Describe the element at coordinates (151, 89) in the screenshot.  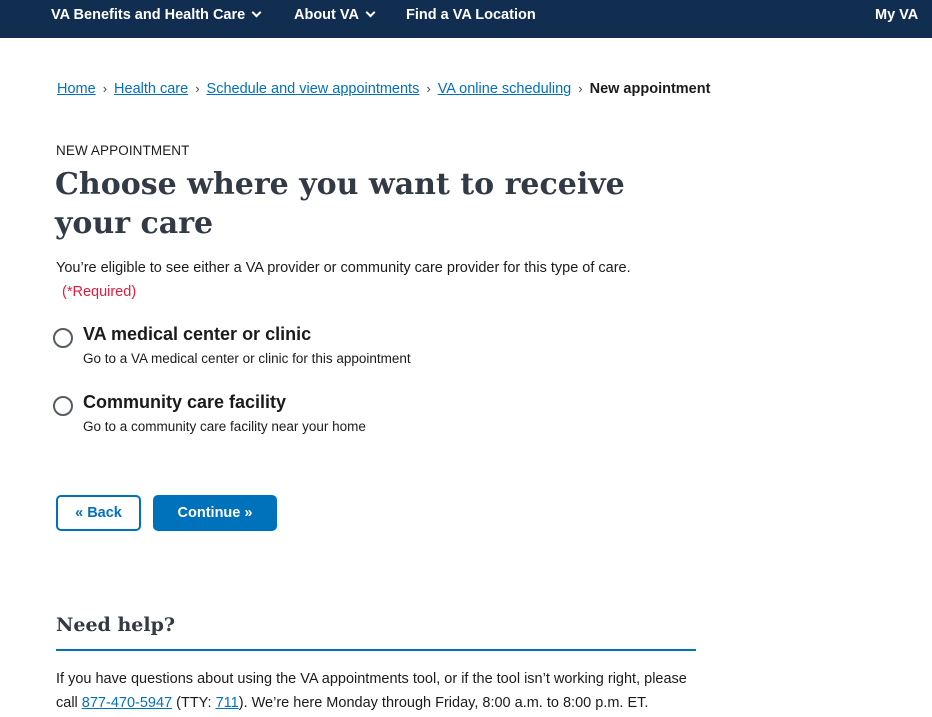
I see `breadcrumb-health-care: Health care` at that location.